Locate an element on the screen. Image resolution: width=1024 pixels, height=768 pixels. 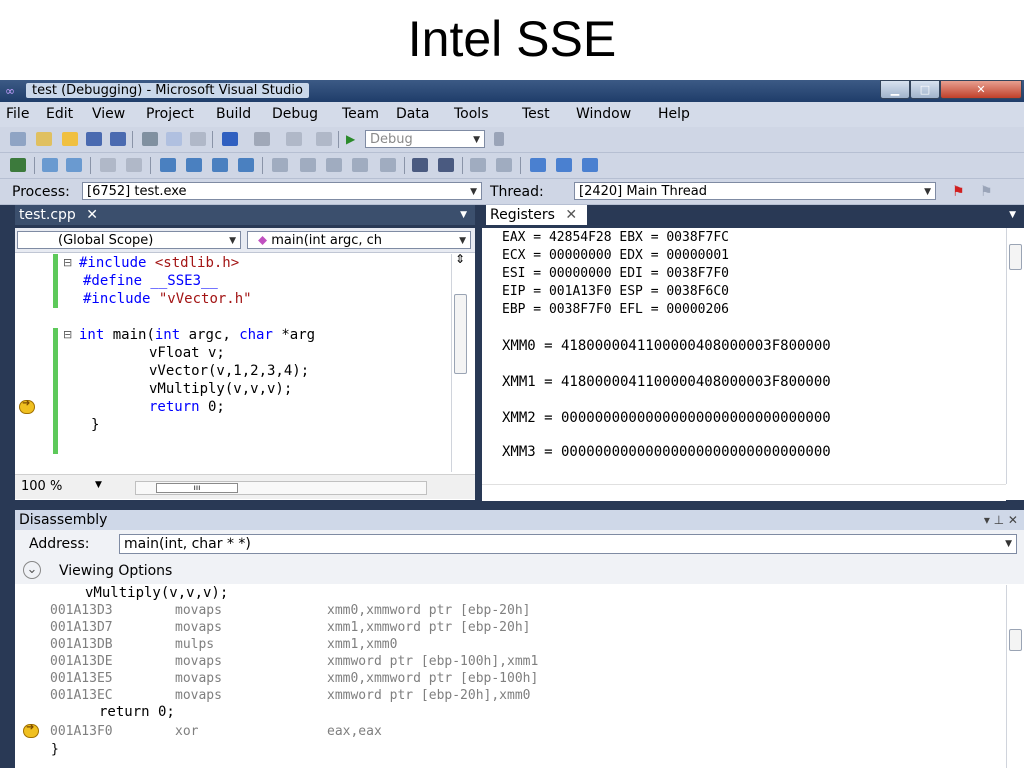
locals-icon is located at coordinates (220, 165).